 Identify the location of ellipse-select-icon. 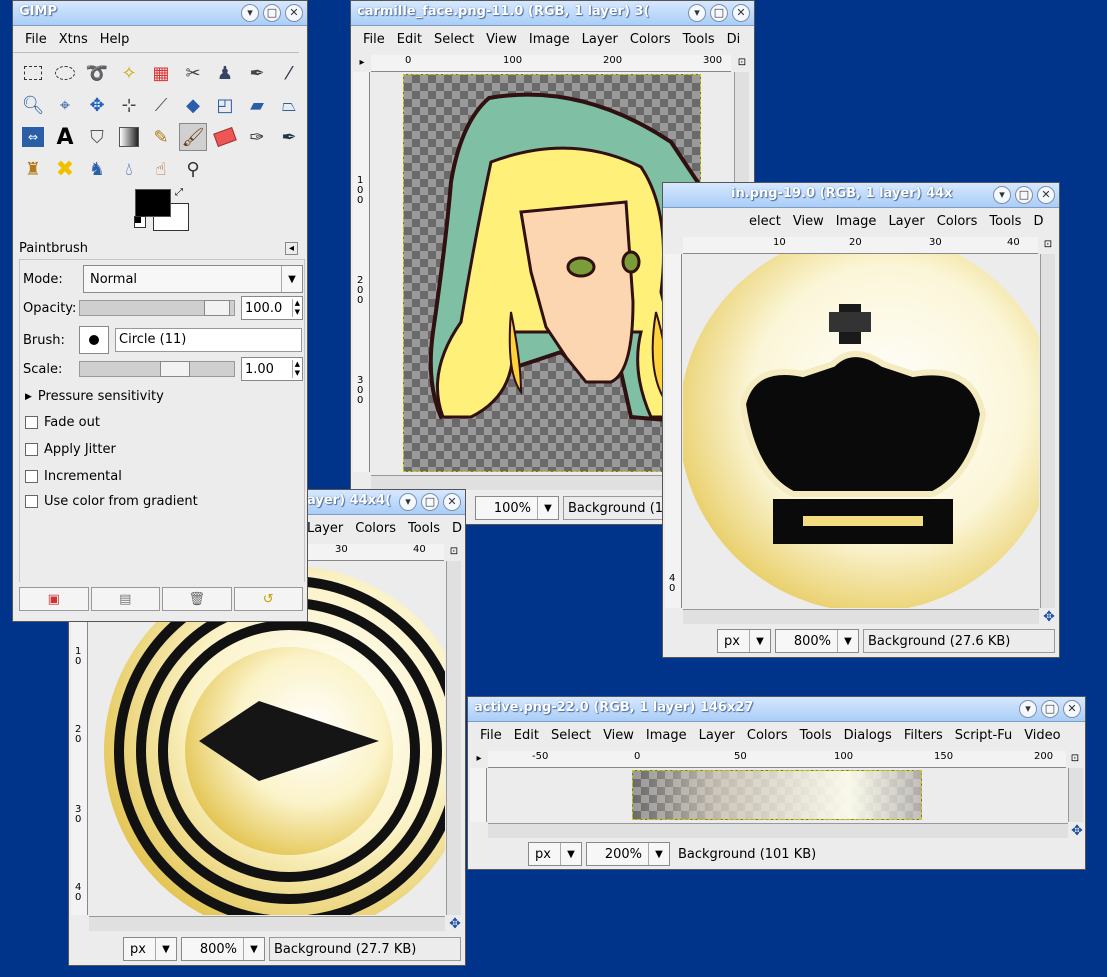
(65, 73).